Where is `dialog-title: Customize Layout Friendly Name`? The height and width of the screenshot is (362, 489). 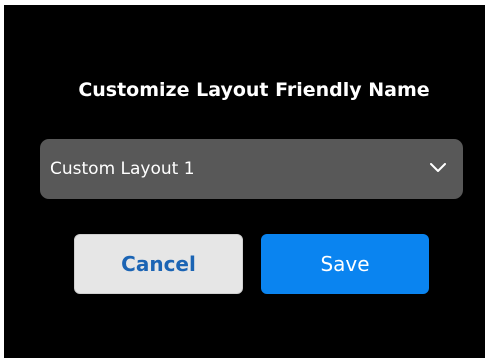 dialog-title: Customize Layout Friendly Name is located at coordinates (254, 90).